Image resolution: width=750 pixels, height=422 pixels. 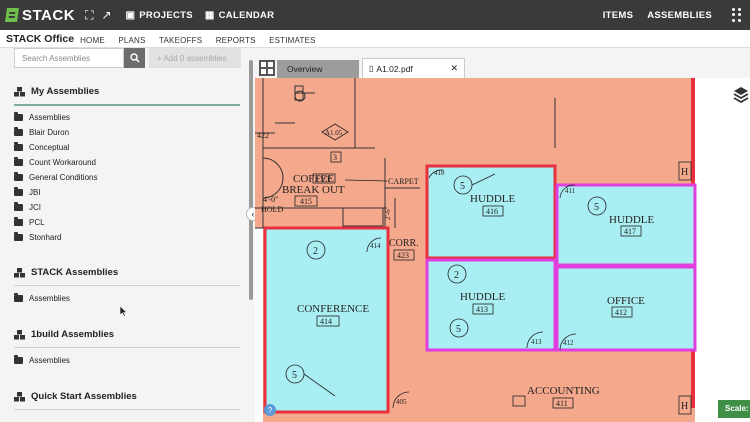 What do you see at coordinates (75, 396) in the screenshot?
I see `section-quick-start-assemblies: Quick Start Assemblies` at bounding box center [75, 396].